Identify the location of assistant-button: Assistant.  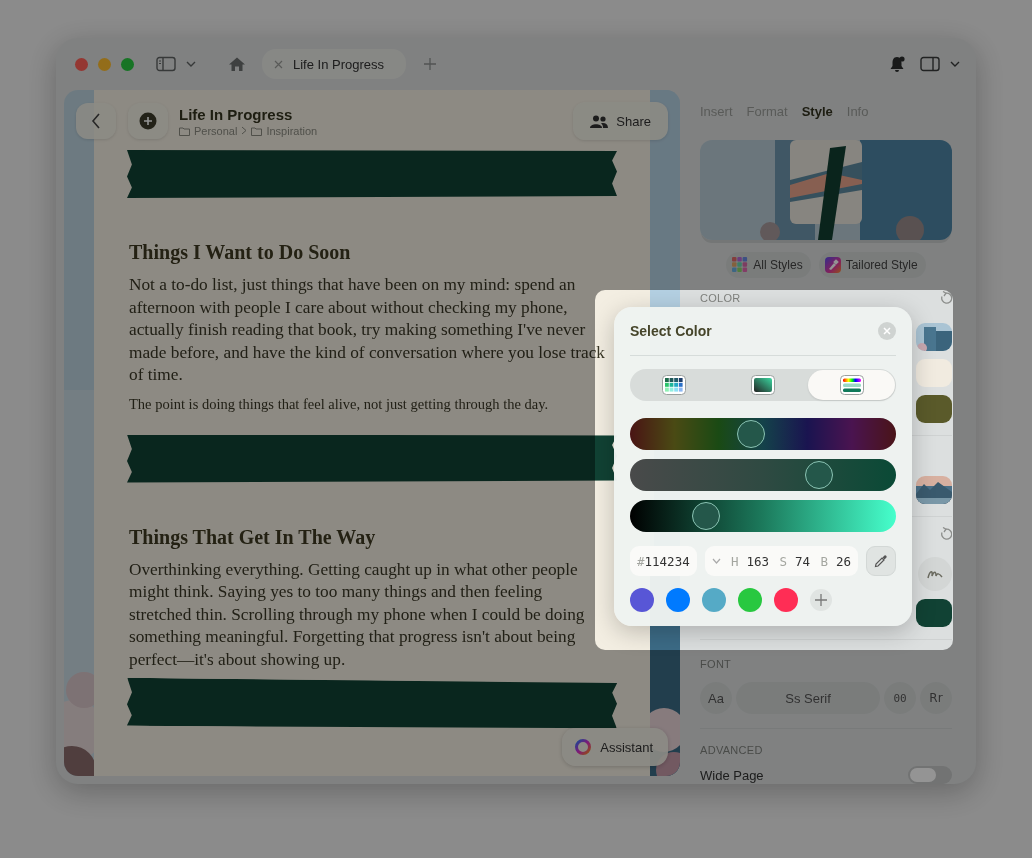
(615, 747).